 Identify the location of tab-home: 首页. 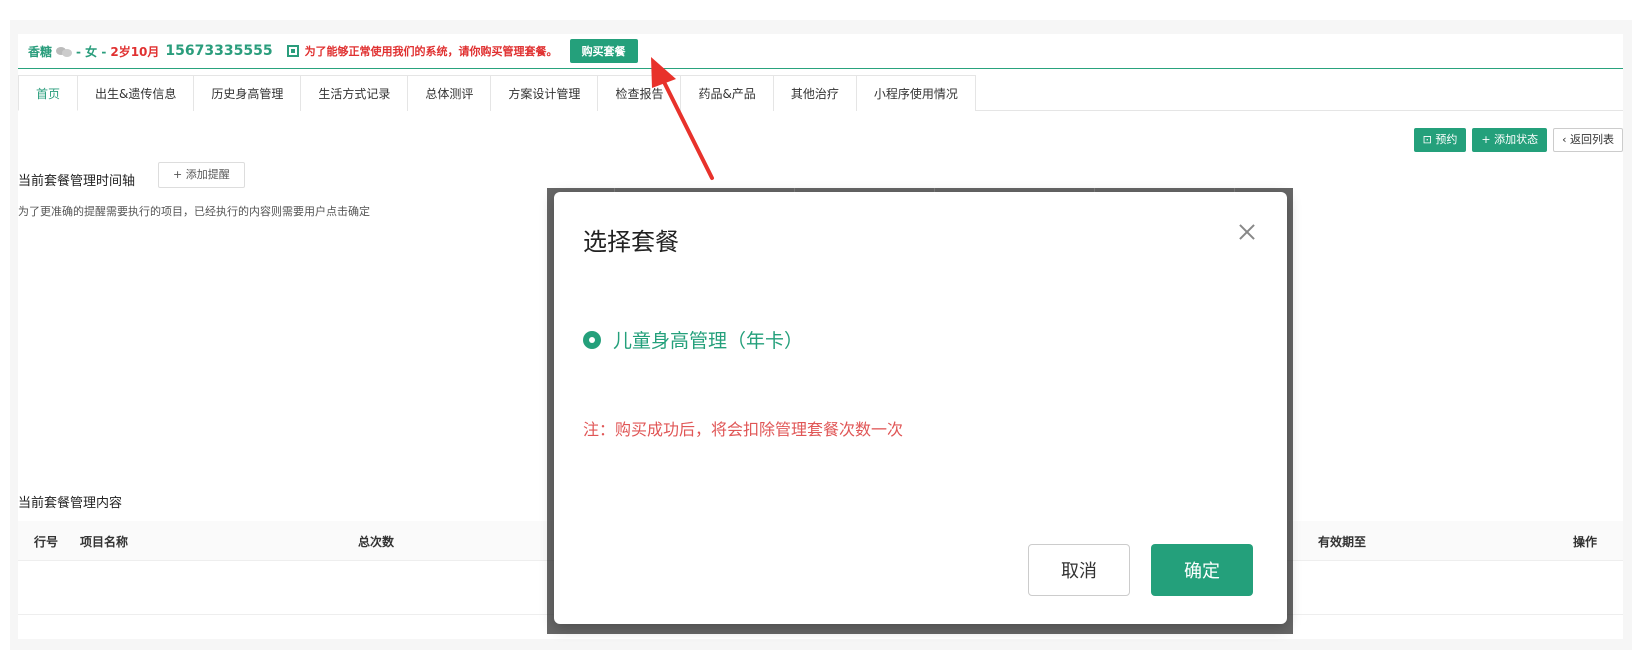
(48, 93).